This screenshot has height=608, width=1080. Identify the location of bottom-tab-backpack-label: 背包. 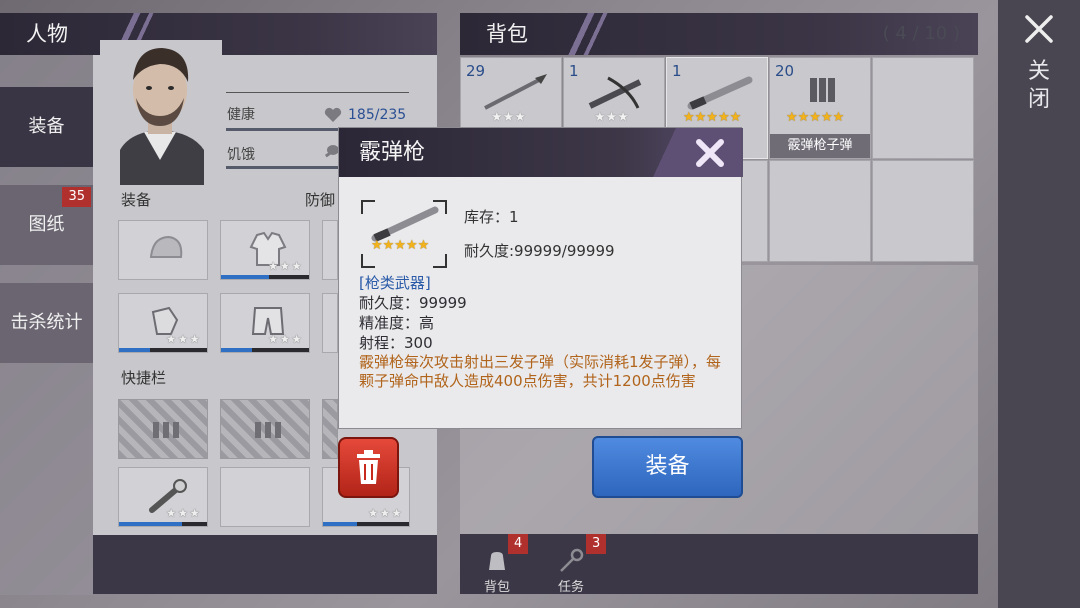
(496, 587).